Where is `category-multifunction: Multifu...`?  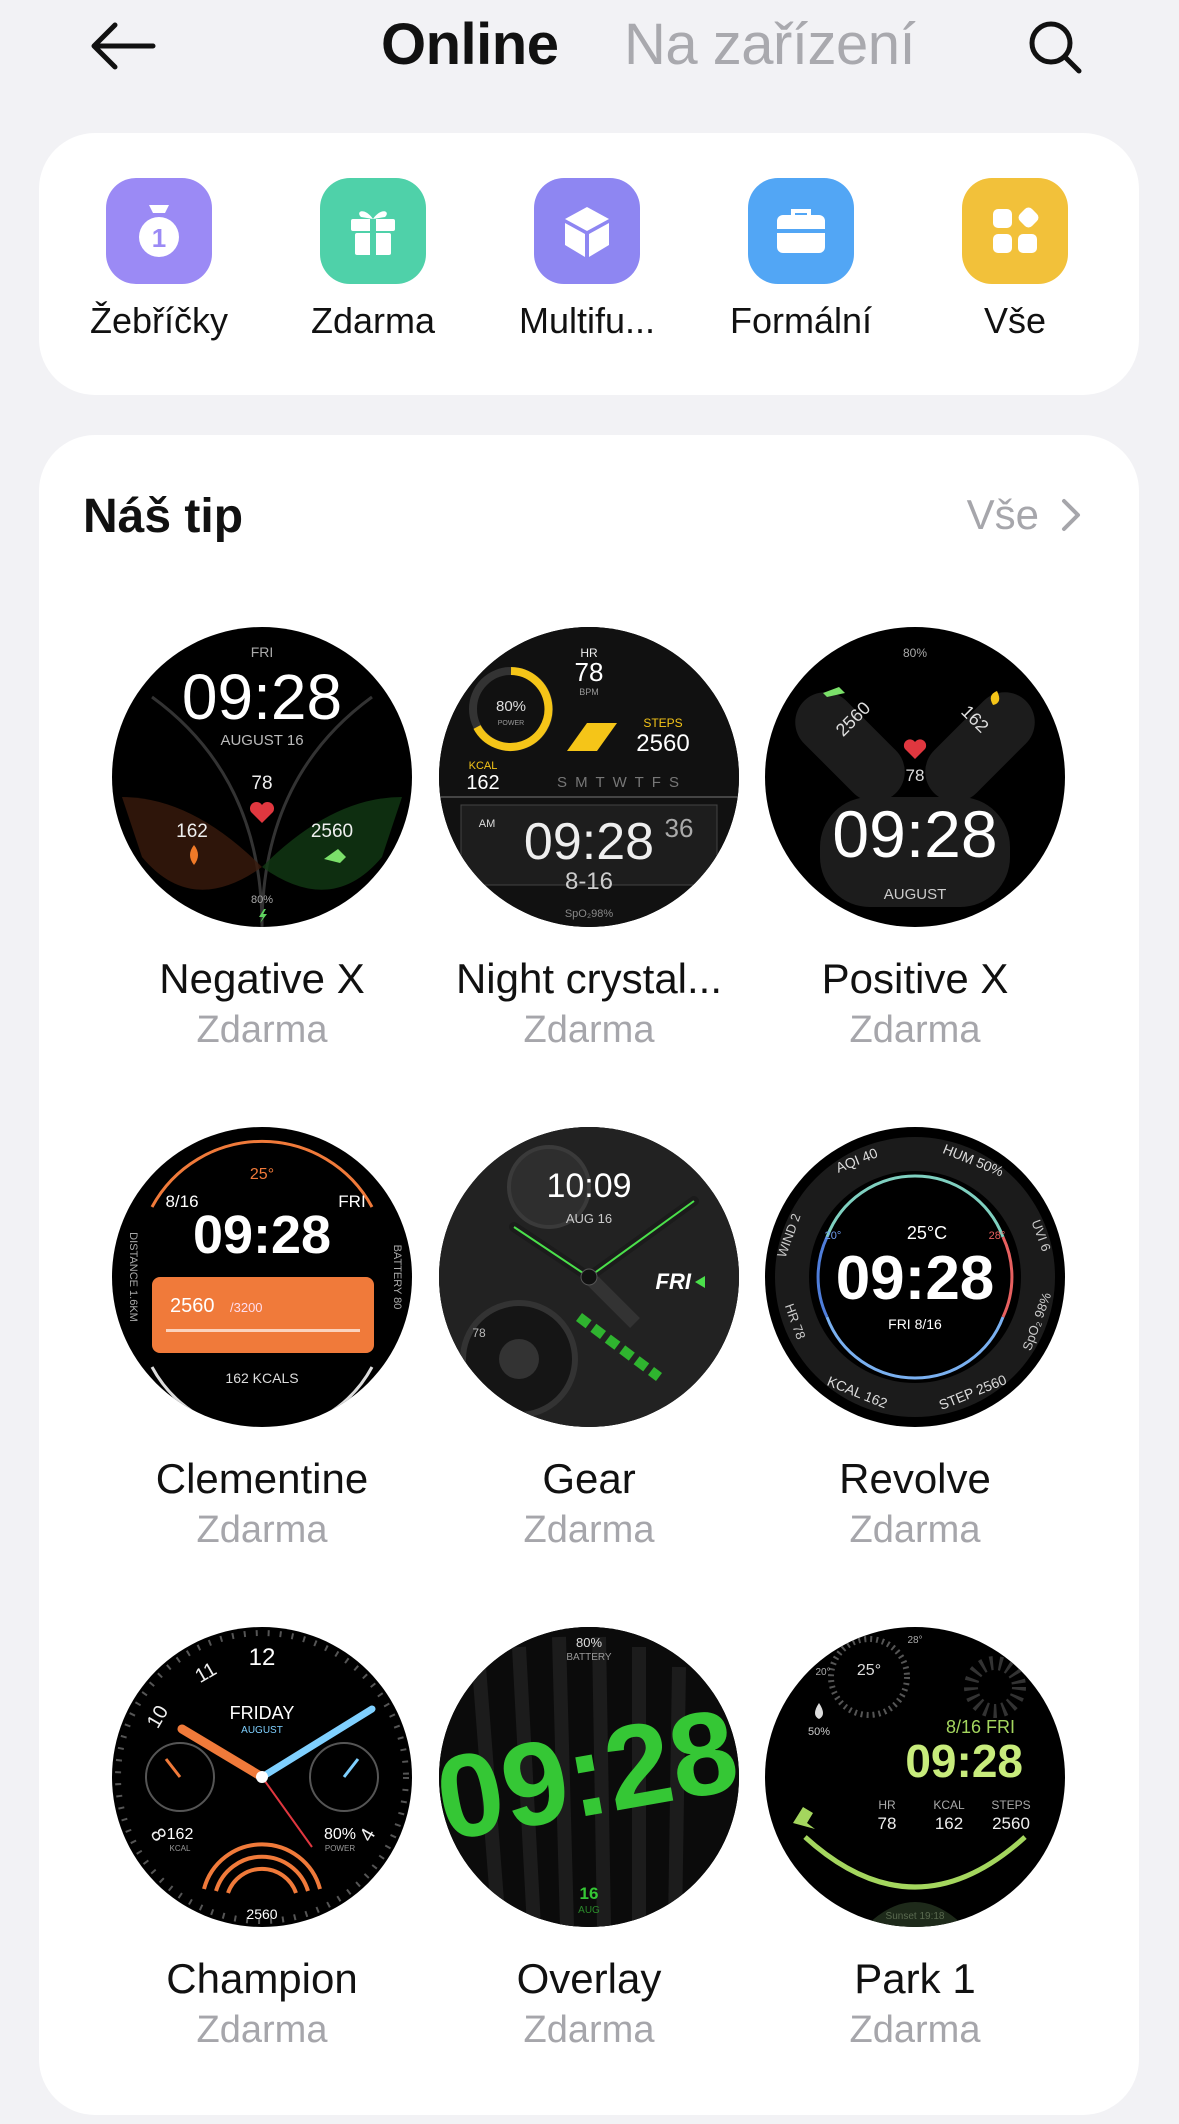 category-multifunction: Multifu... is located at coordinates (587, 260).